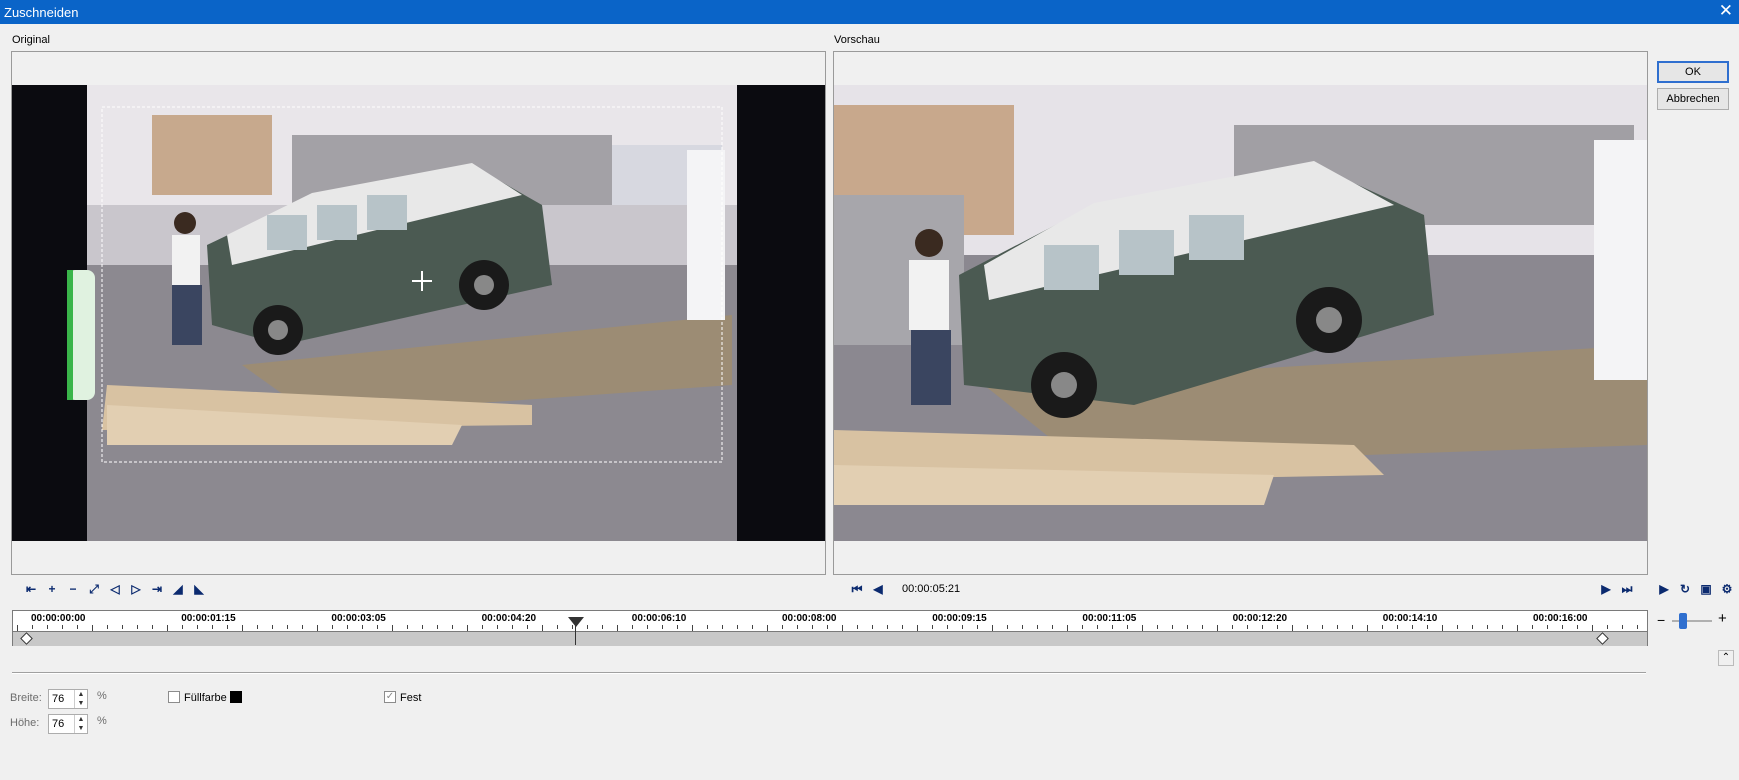 This screenshot has width=1739, height=780. I want to click on next-frame-icon: ▶, so click(1606, 589).